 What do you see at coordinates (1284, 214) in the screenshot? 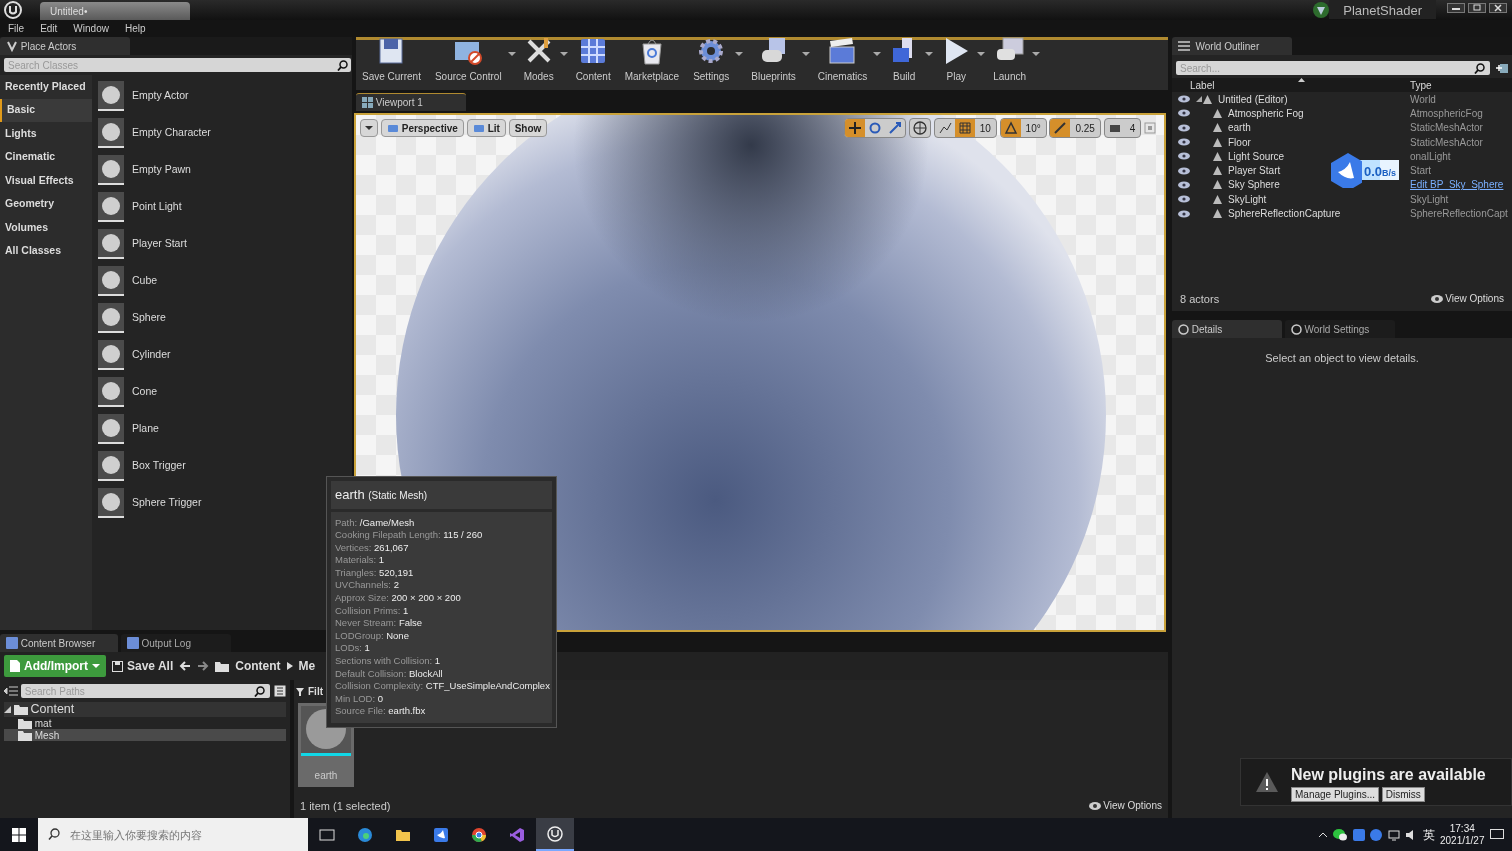
I see `actor-label: SphereReflectionCapture` at bounding box center [1284, 214].